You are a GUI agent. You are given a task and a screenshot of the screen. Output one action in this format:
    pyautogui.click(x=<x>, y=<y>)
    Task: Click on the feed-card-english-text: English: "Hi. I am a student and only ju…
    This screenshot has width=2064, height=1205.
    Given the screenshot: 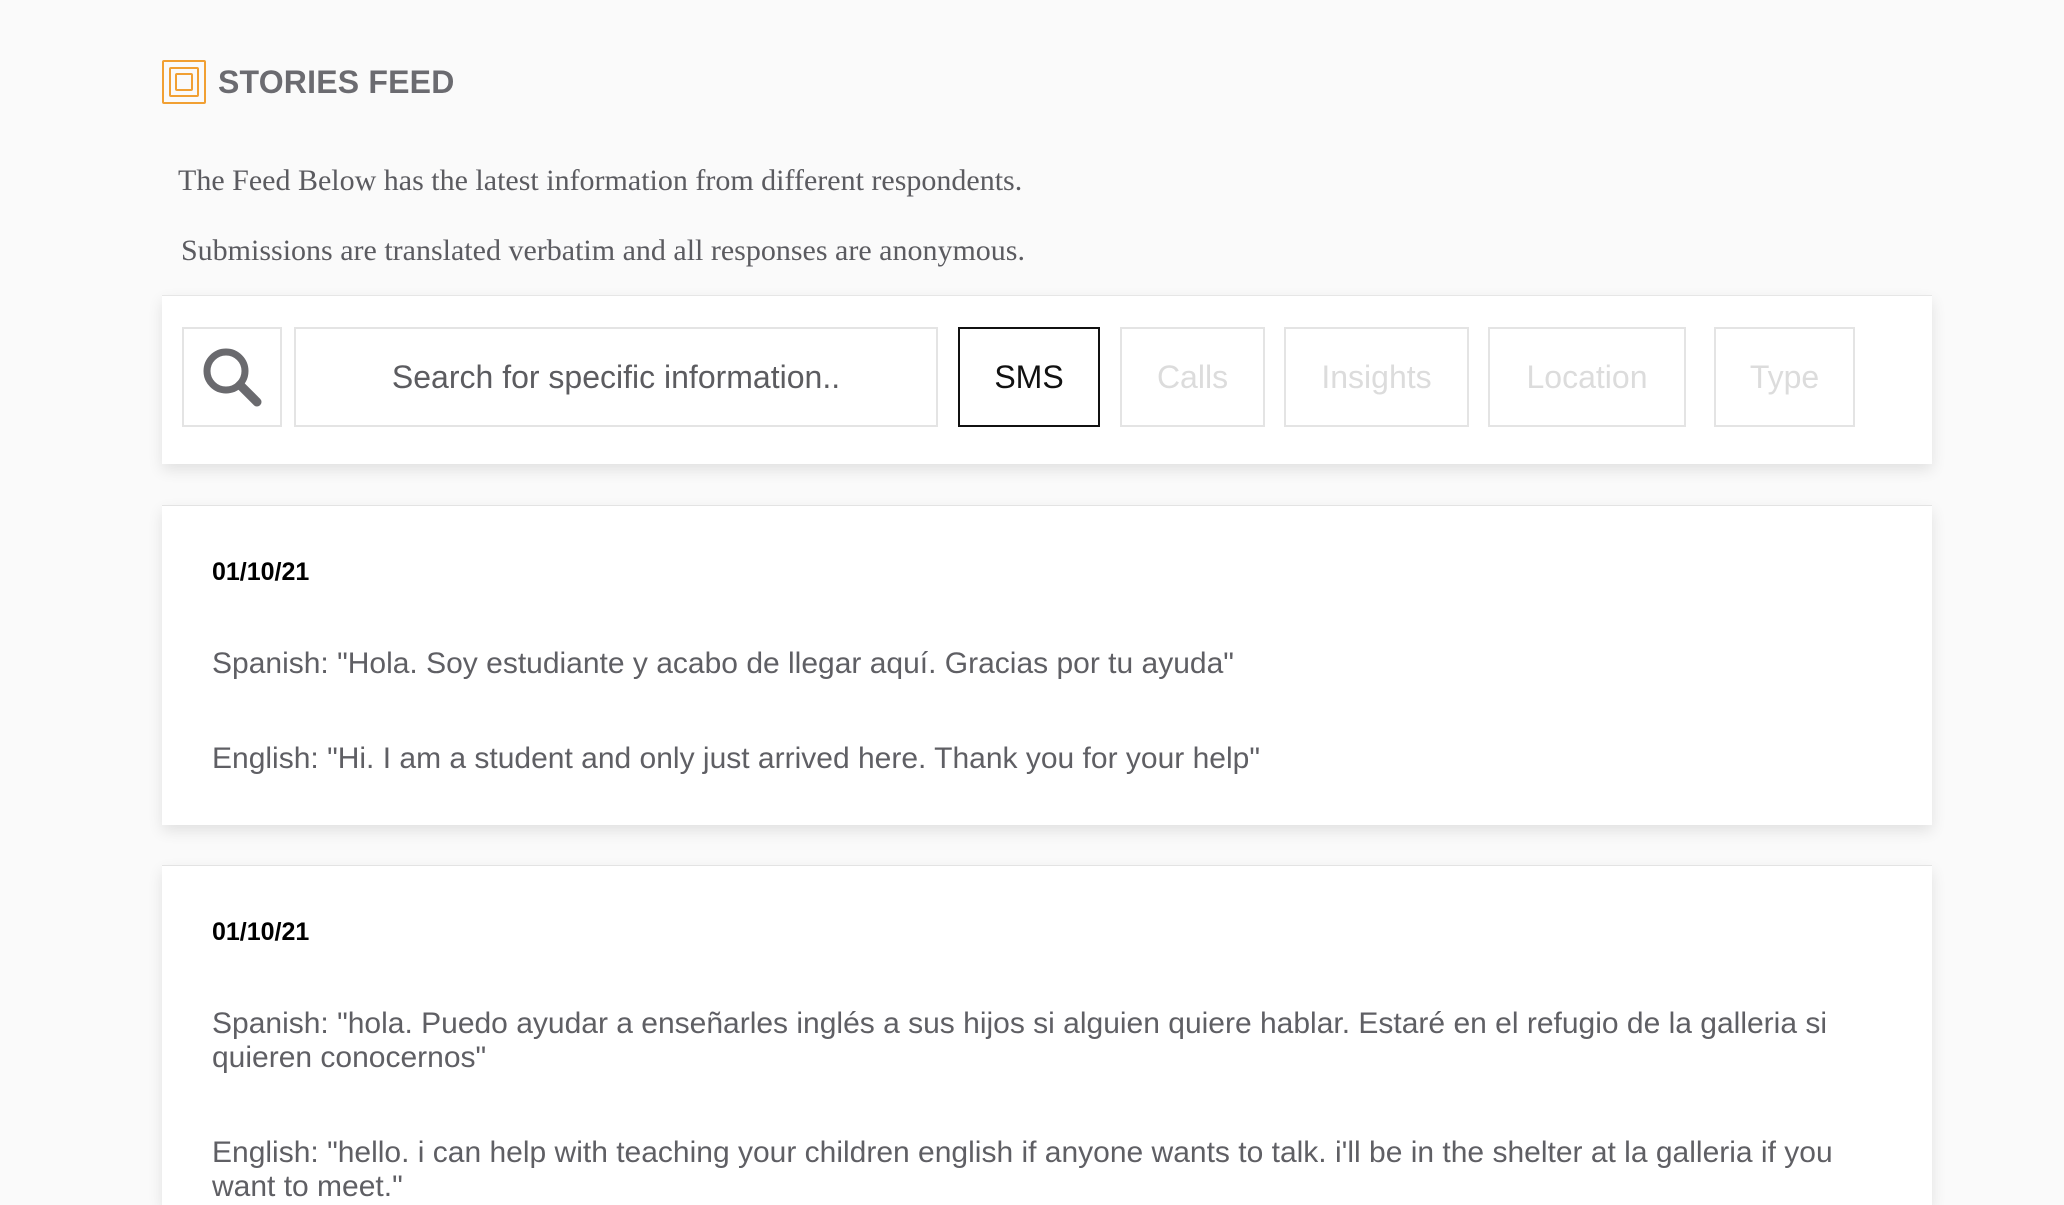 What is the action you would take?
    pyautogui.click(x=736, y=758)
    